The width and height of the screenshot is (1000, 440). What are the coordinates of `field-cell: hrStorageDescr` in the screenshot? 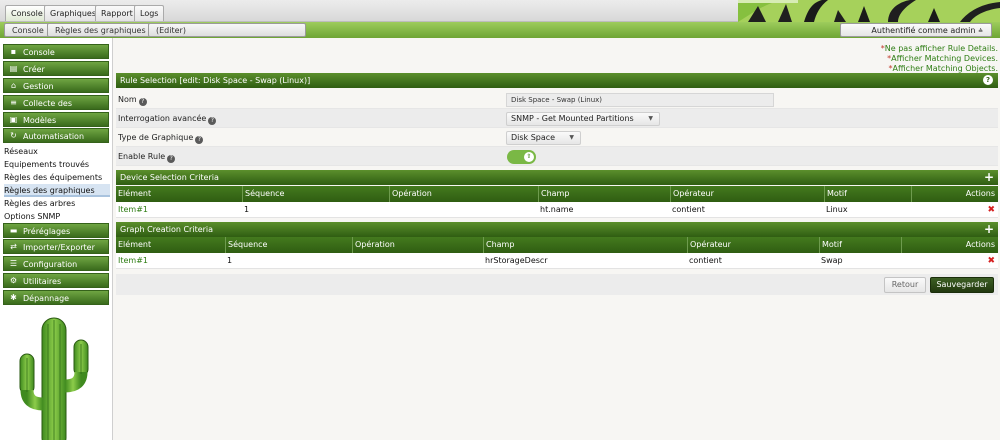 It's located at (516, 260).